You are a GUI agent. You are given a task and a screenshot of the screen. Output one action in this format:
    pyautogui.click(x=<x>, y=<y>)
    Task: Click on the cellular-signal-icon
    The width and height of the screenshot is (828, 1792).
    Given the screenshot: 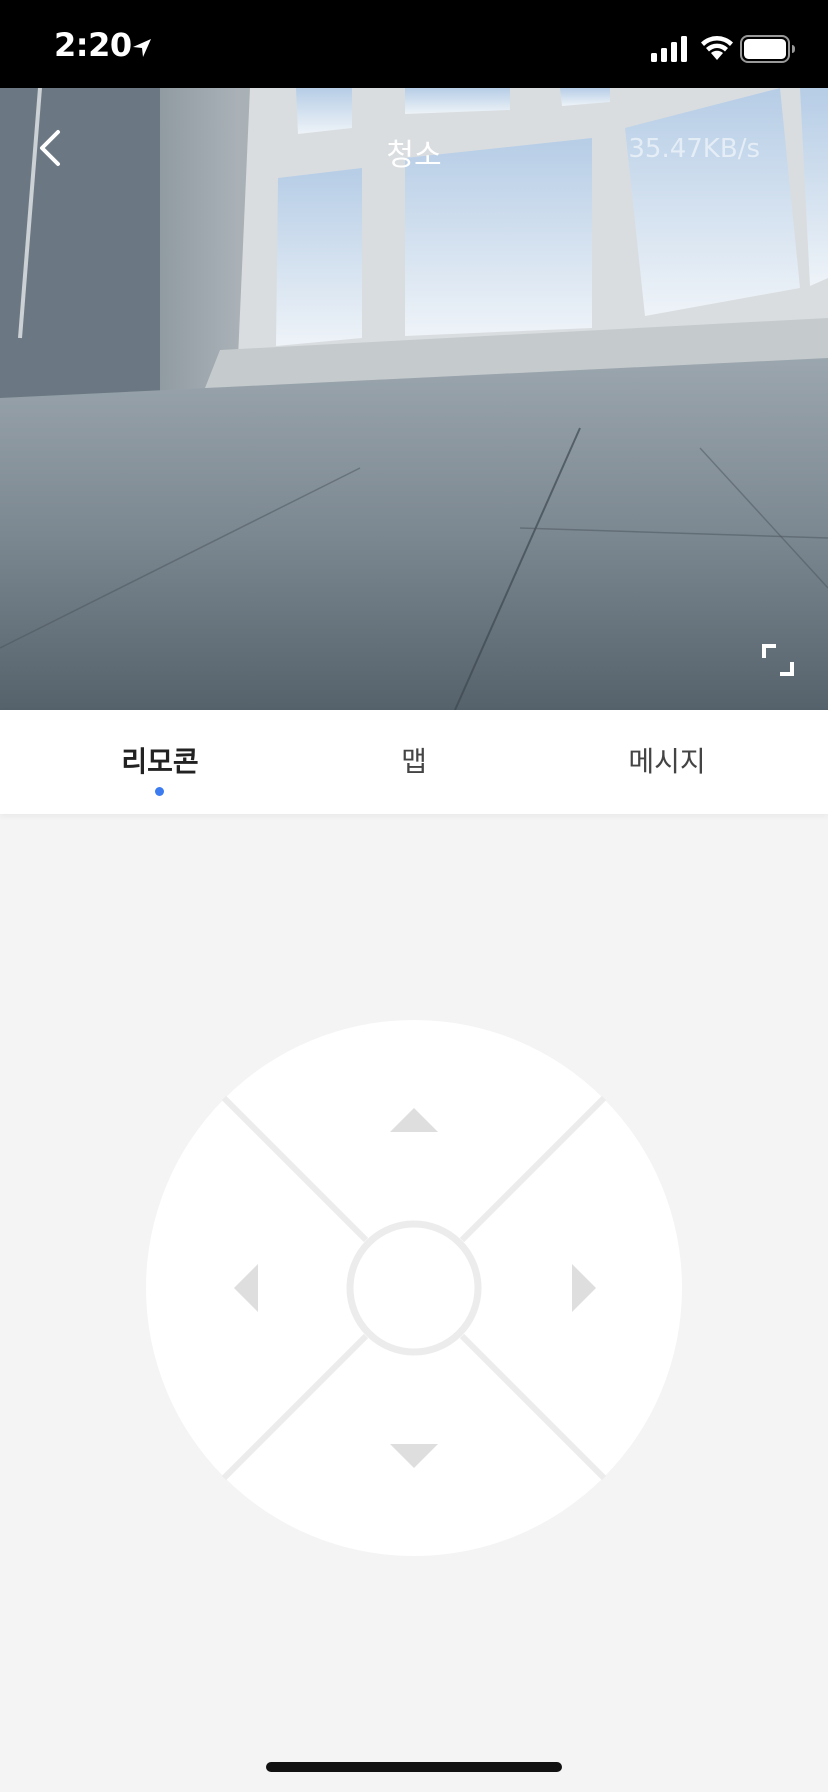 What is the action you would take?
    pyautogui.click(x=669, y=49)
    